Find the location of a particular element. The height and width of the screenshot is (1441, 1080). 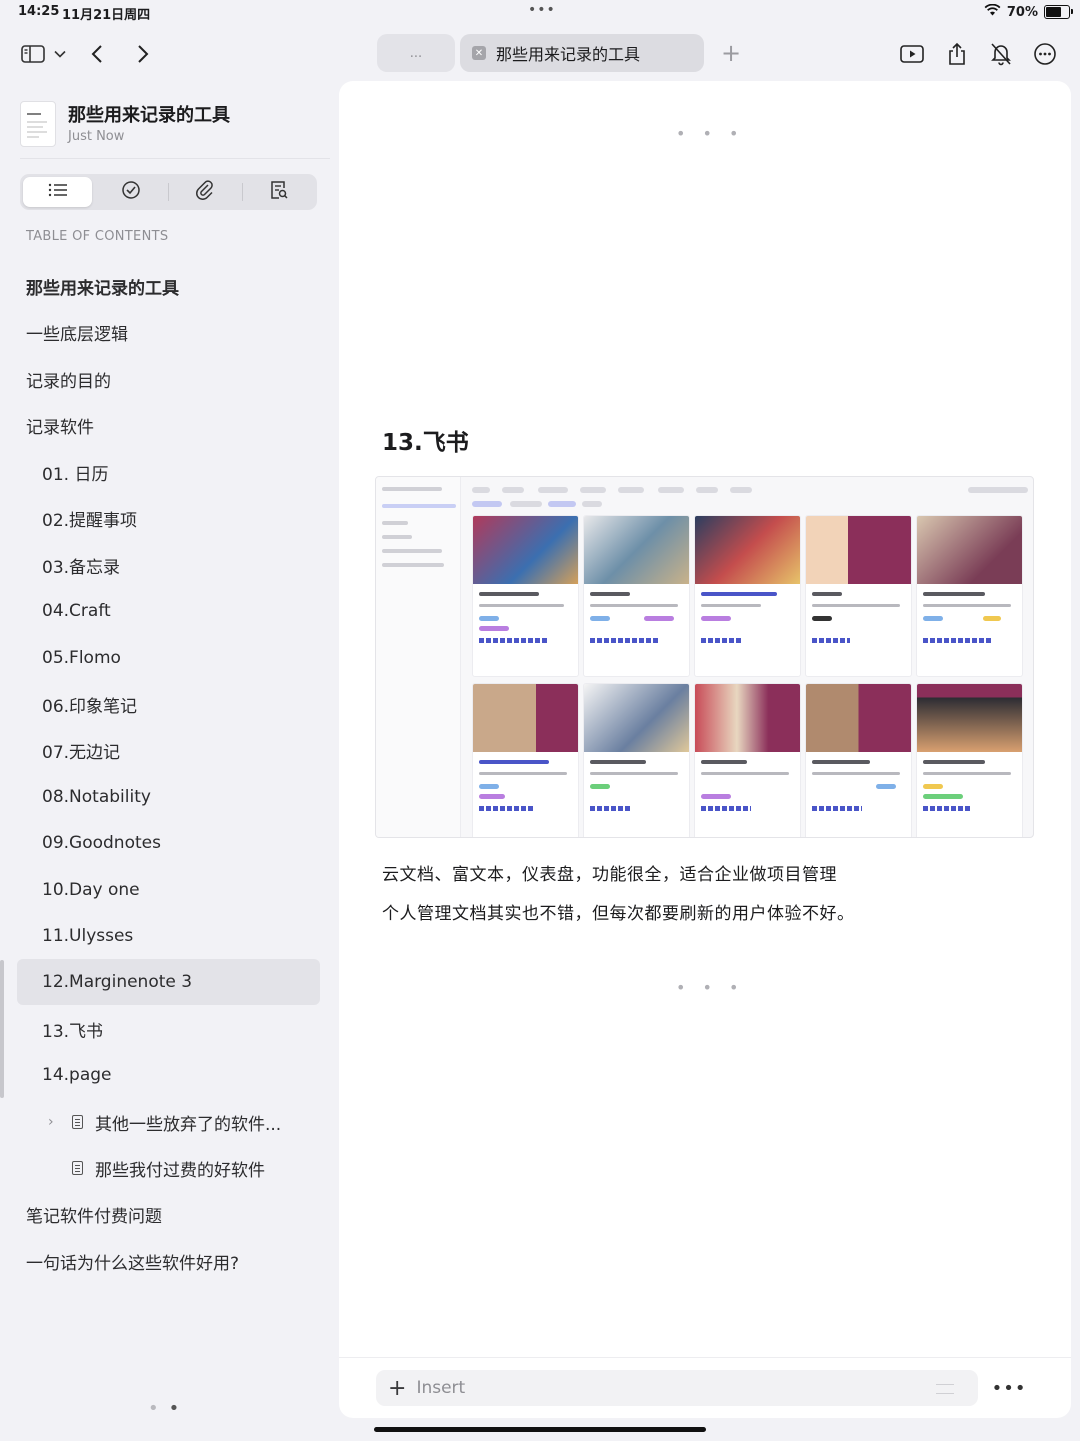

toc-item: 08.Notability is located at coordinates (167, 797).